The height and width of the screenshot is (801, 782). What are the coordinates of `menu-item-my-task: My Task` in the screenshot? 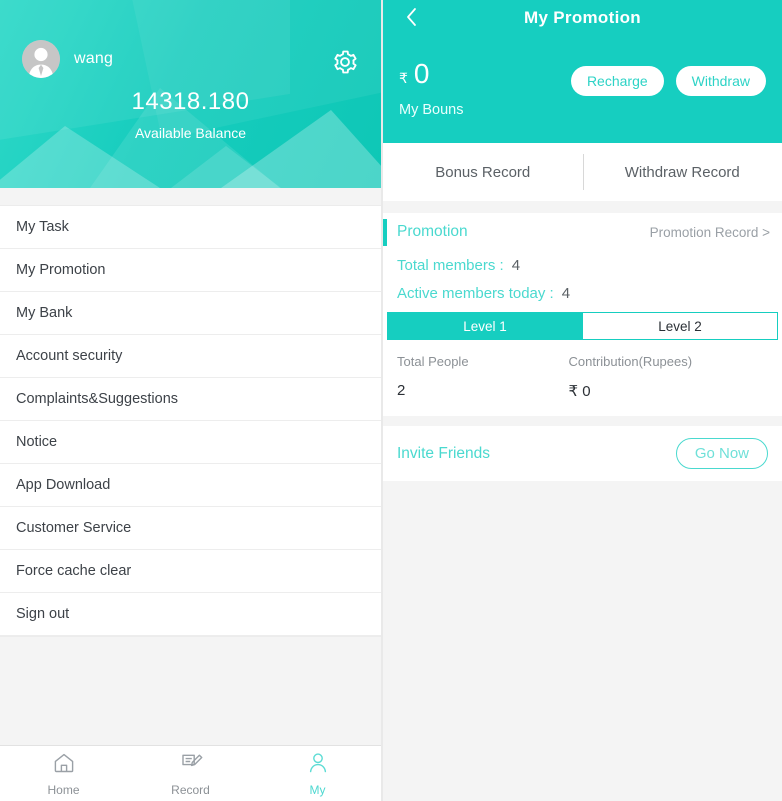 It's located at (190, 227).